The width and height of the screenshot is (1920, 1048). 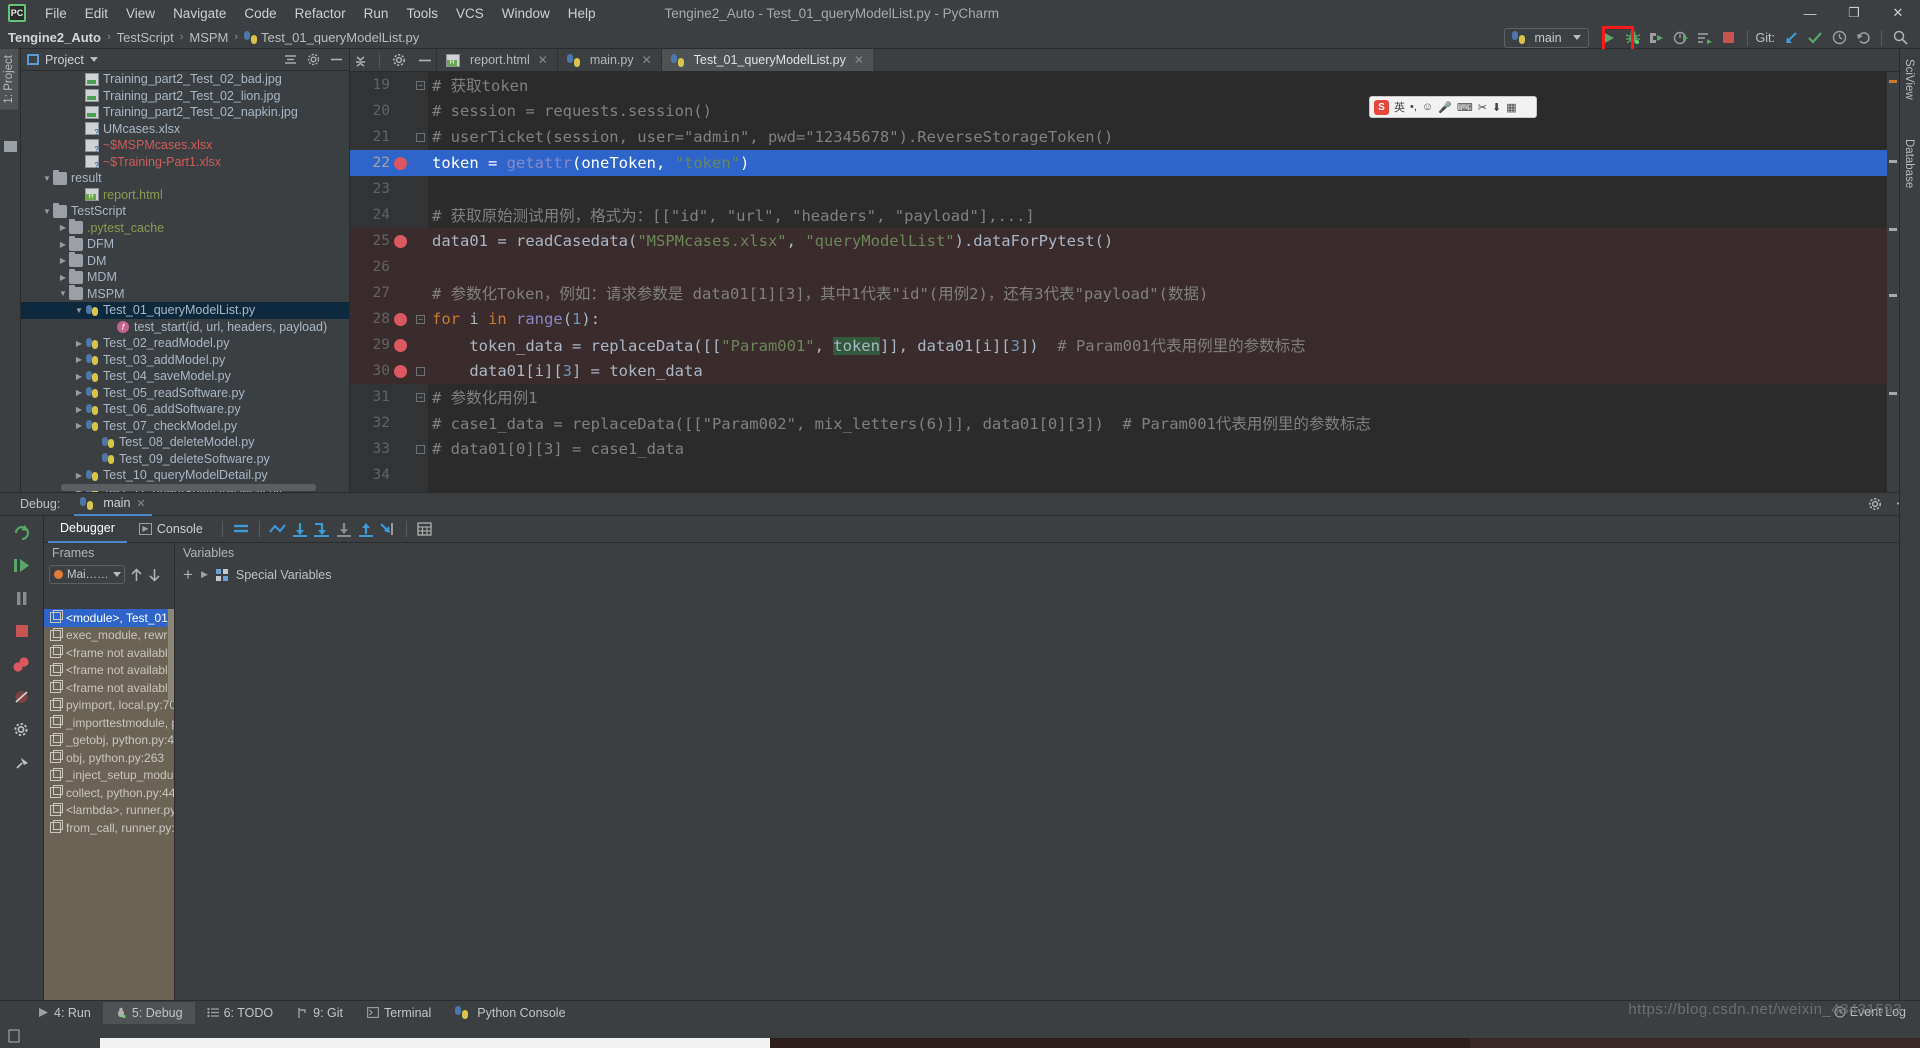 What do you see at coordinates (185, 211) in the screenshot?
I see `tree-row: ▼ TestScript` at bounding box center [185, 211].